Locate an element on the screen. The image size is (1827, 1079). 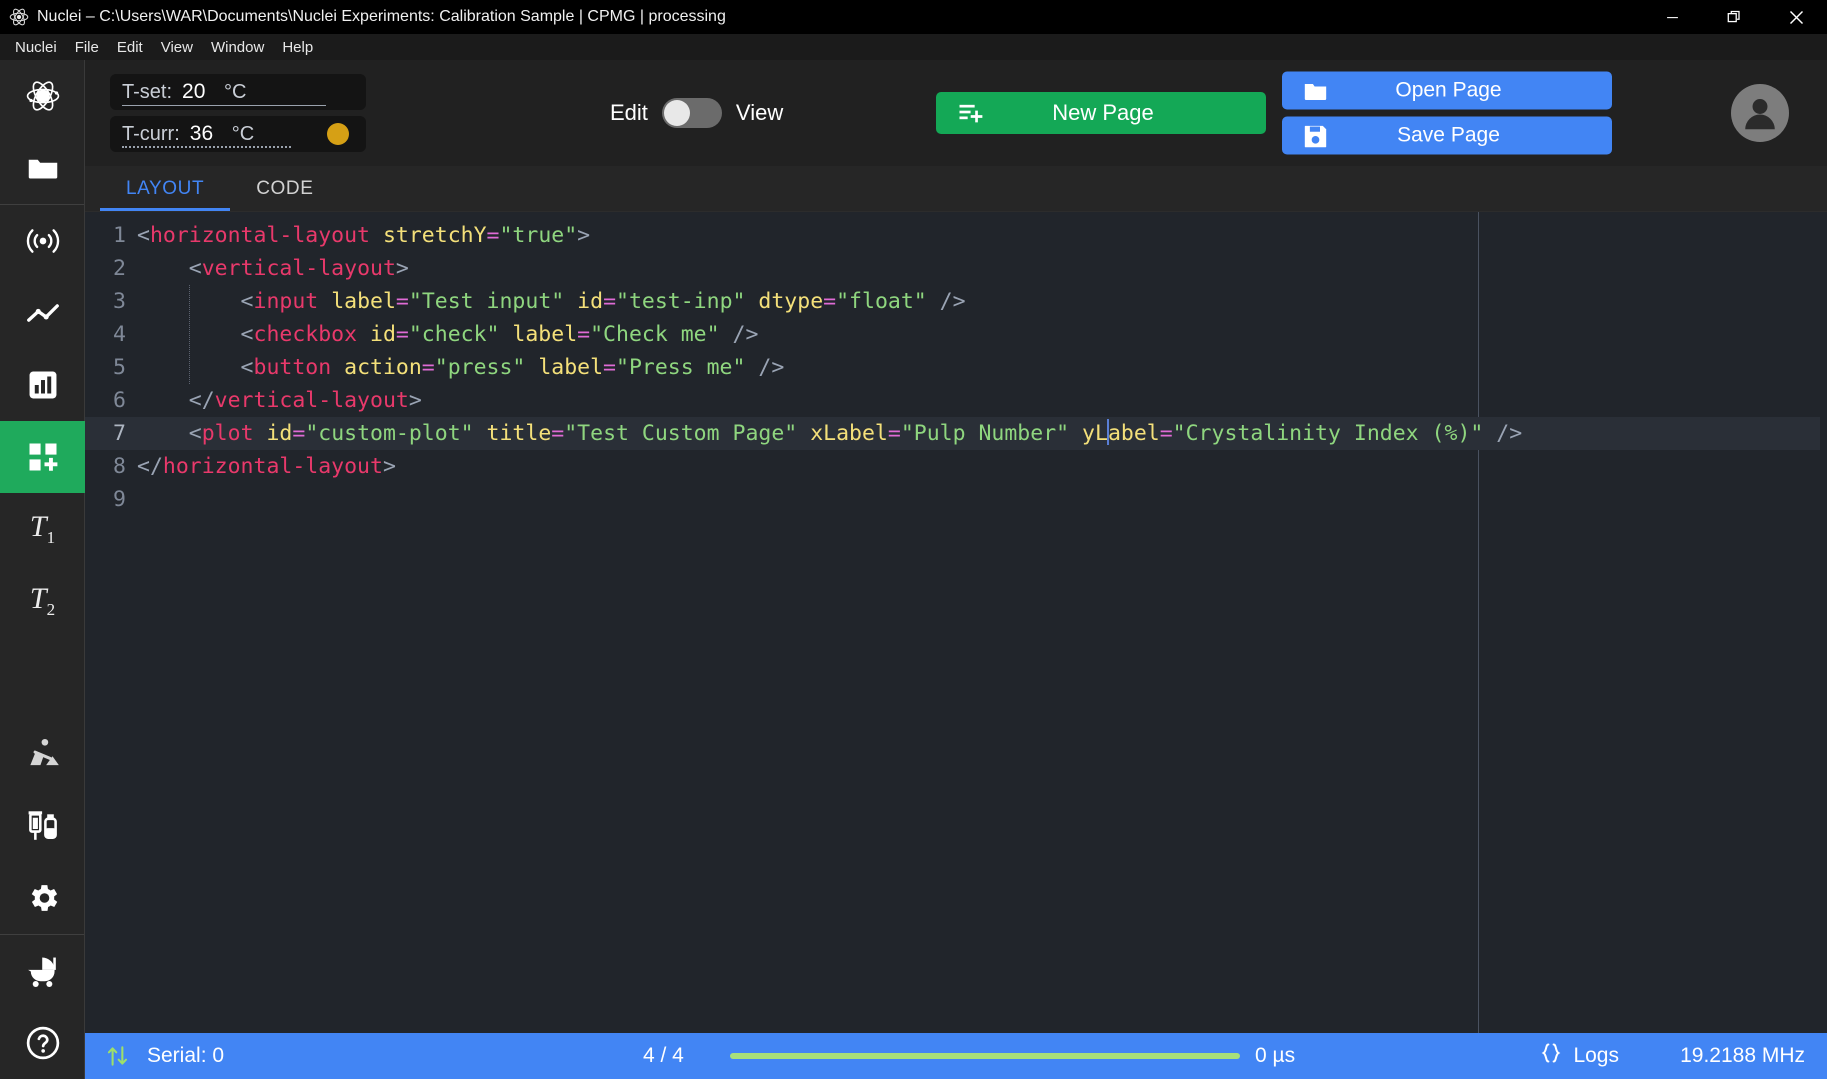
line-chart-icon is located at coordinates (42, 313).